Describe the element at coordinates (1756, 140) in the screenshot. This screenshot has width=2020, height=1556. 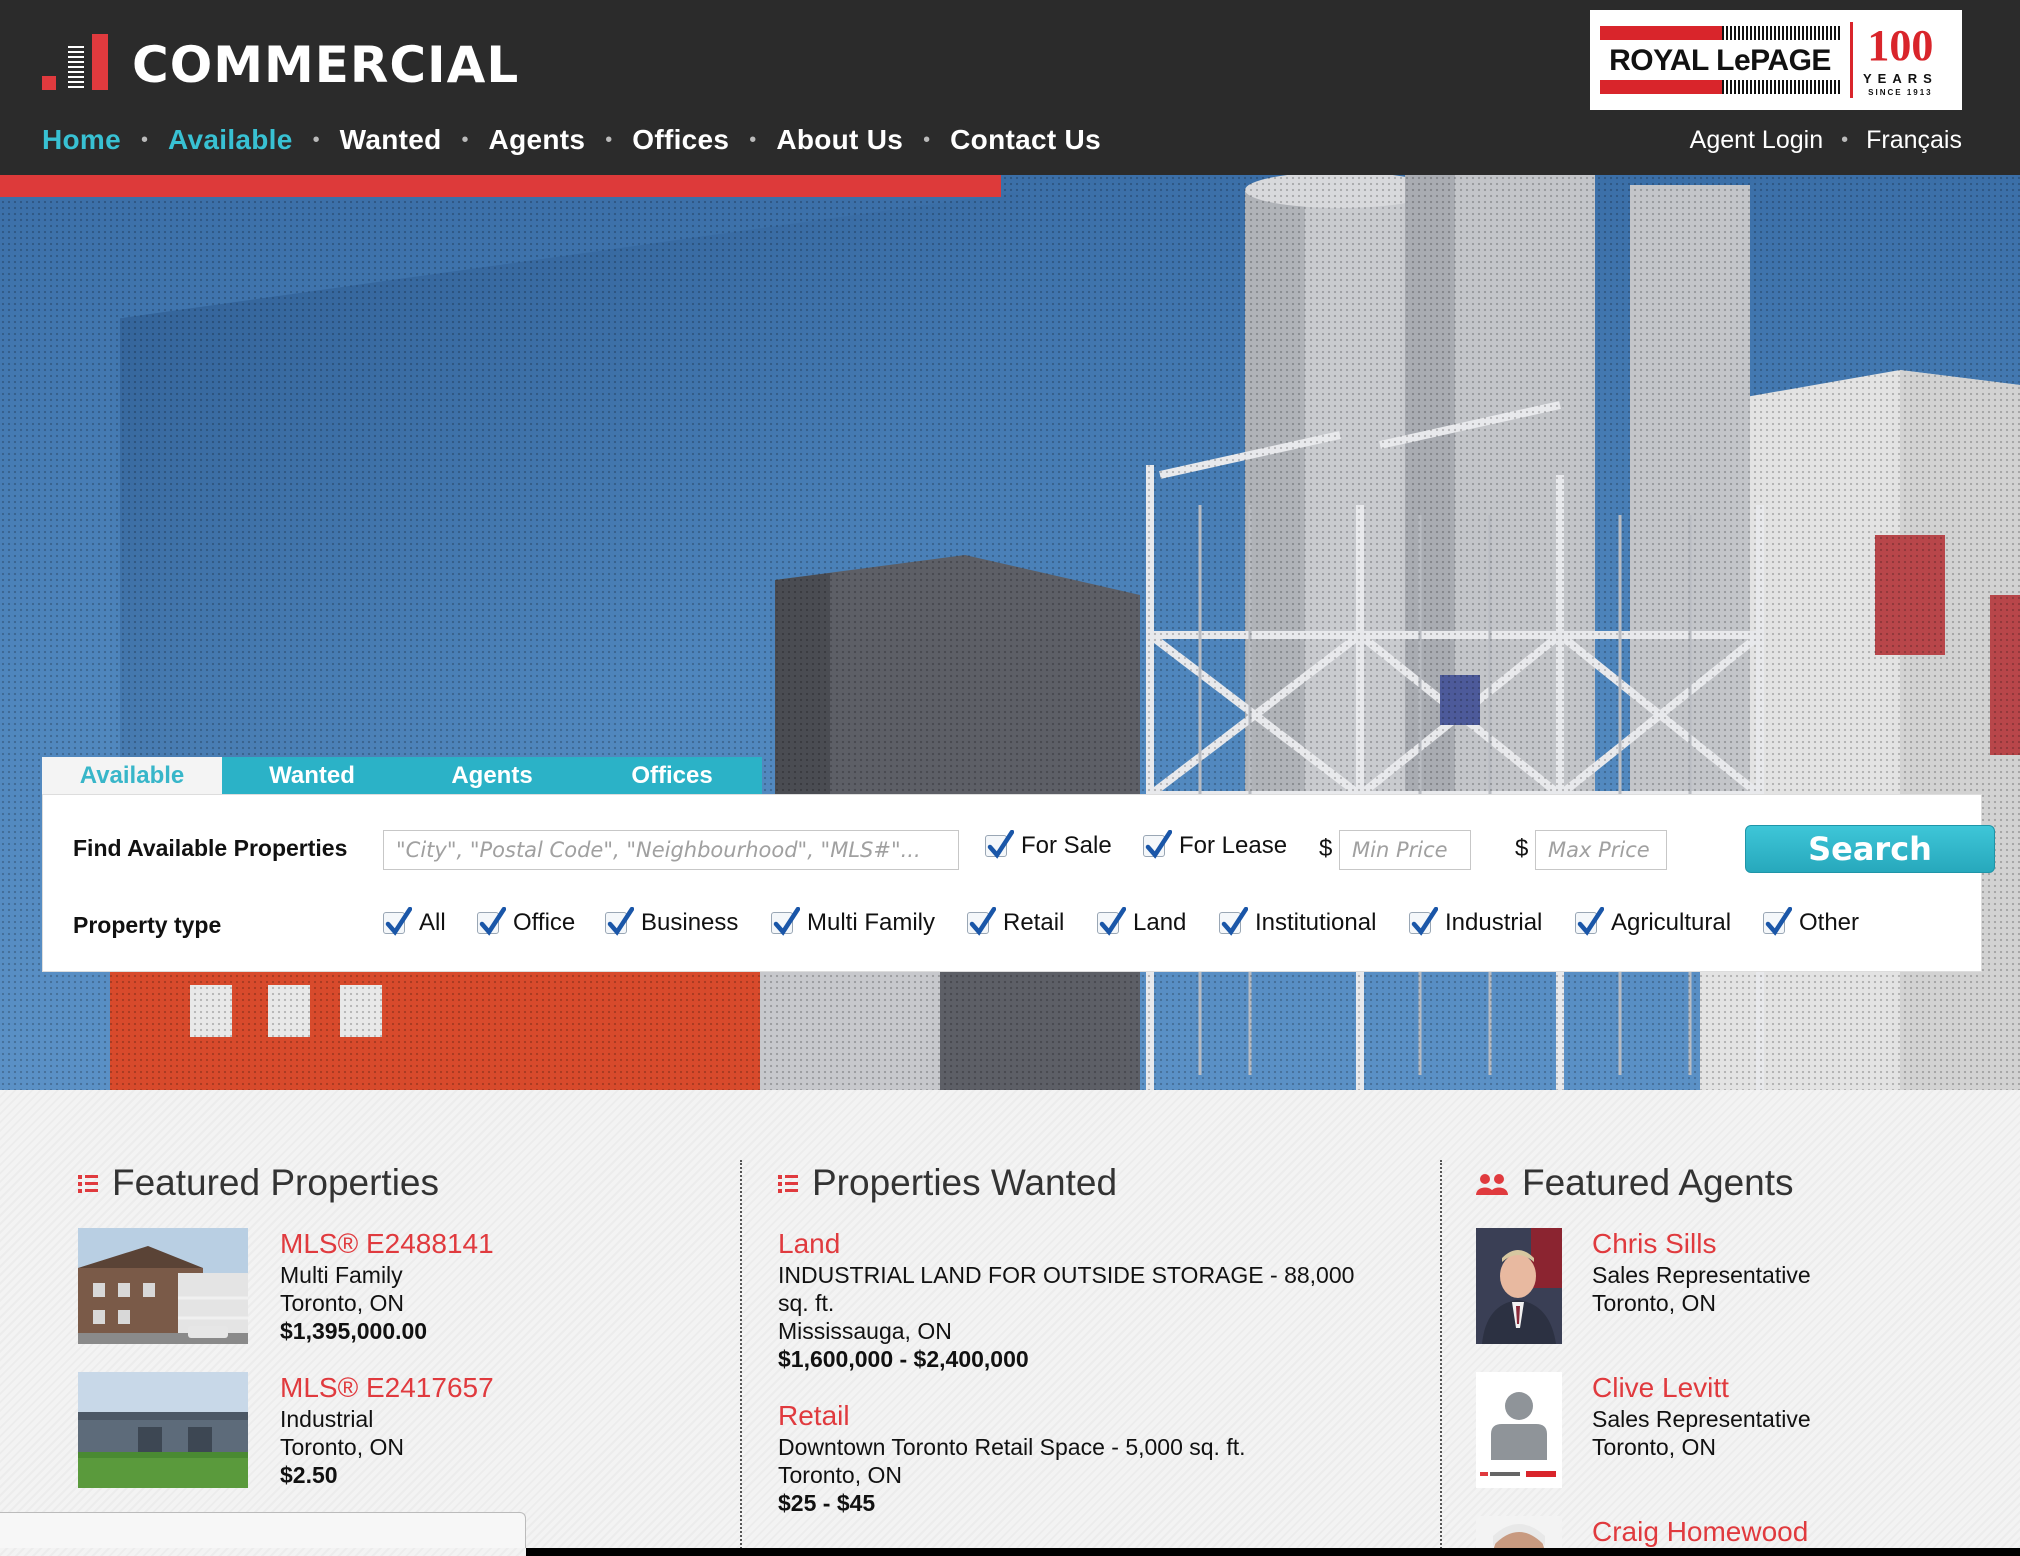
I see `agent-login-link: Agent Login` at that location.